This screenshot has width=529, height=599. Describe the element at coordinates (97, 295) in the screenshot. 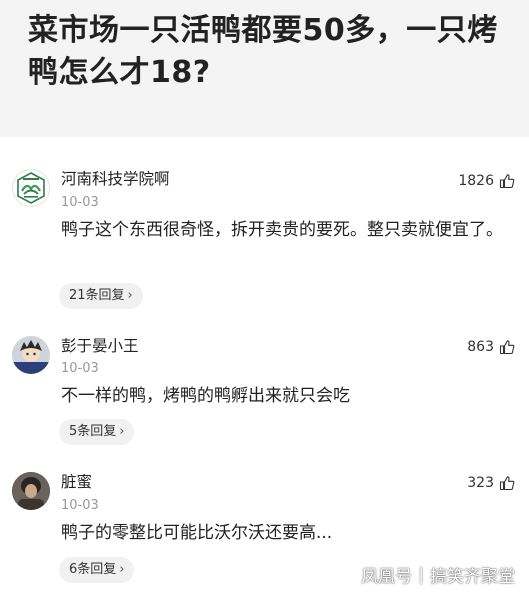

I see `reply-count: 21条回复` at that location.